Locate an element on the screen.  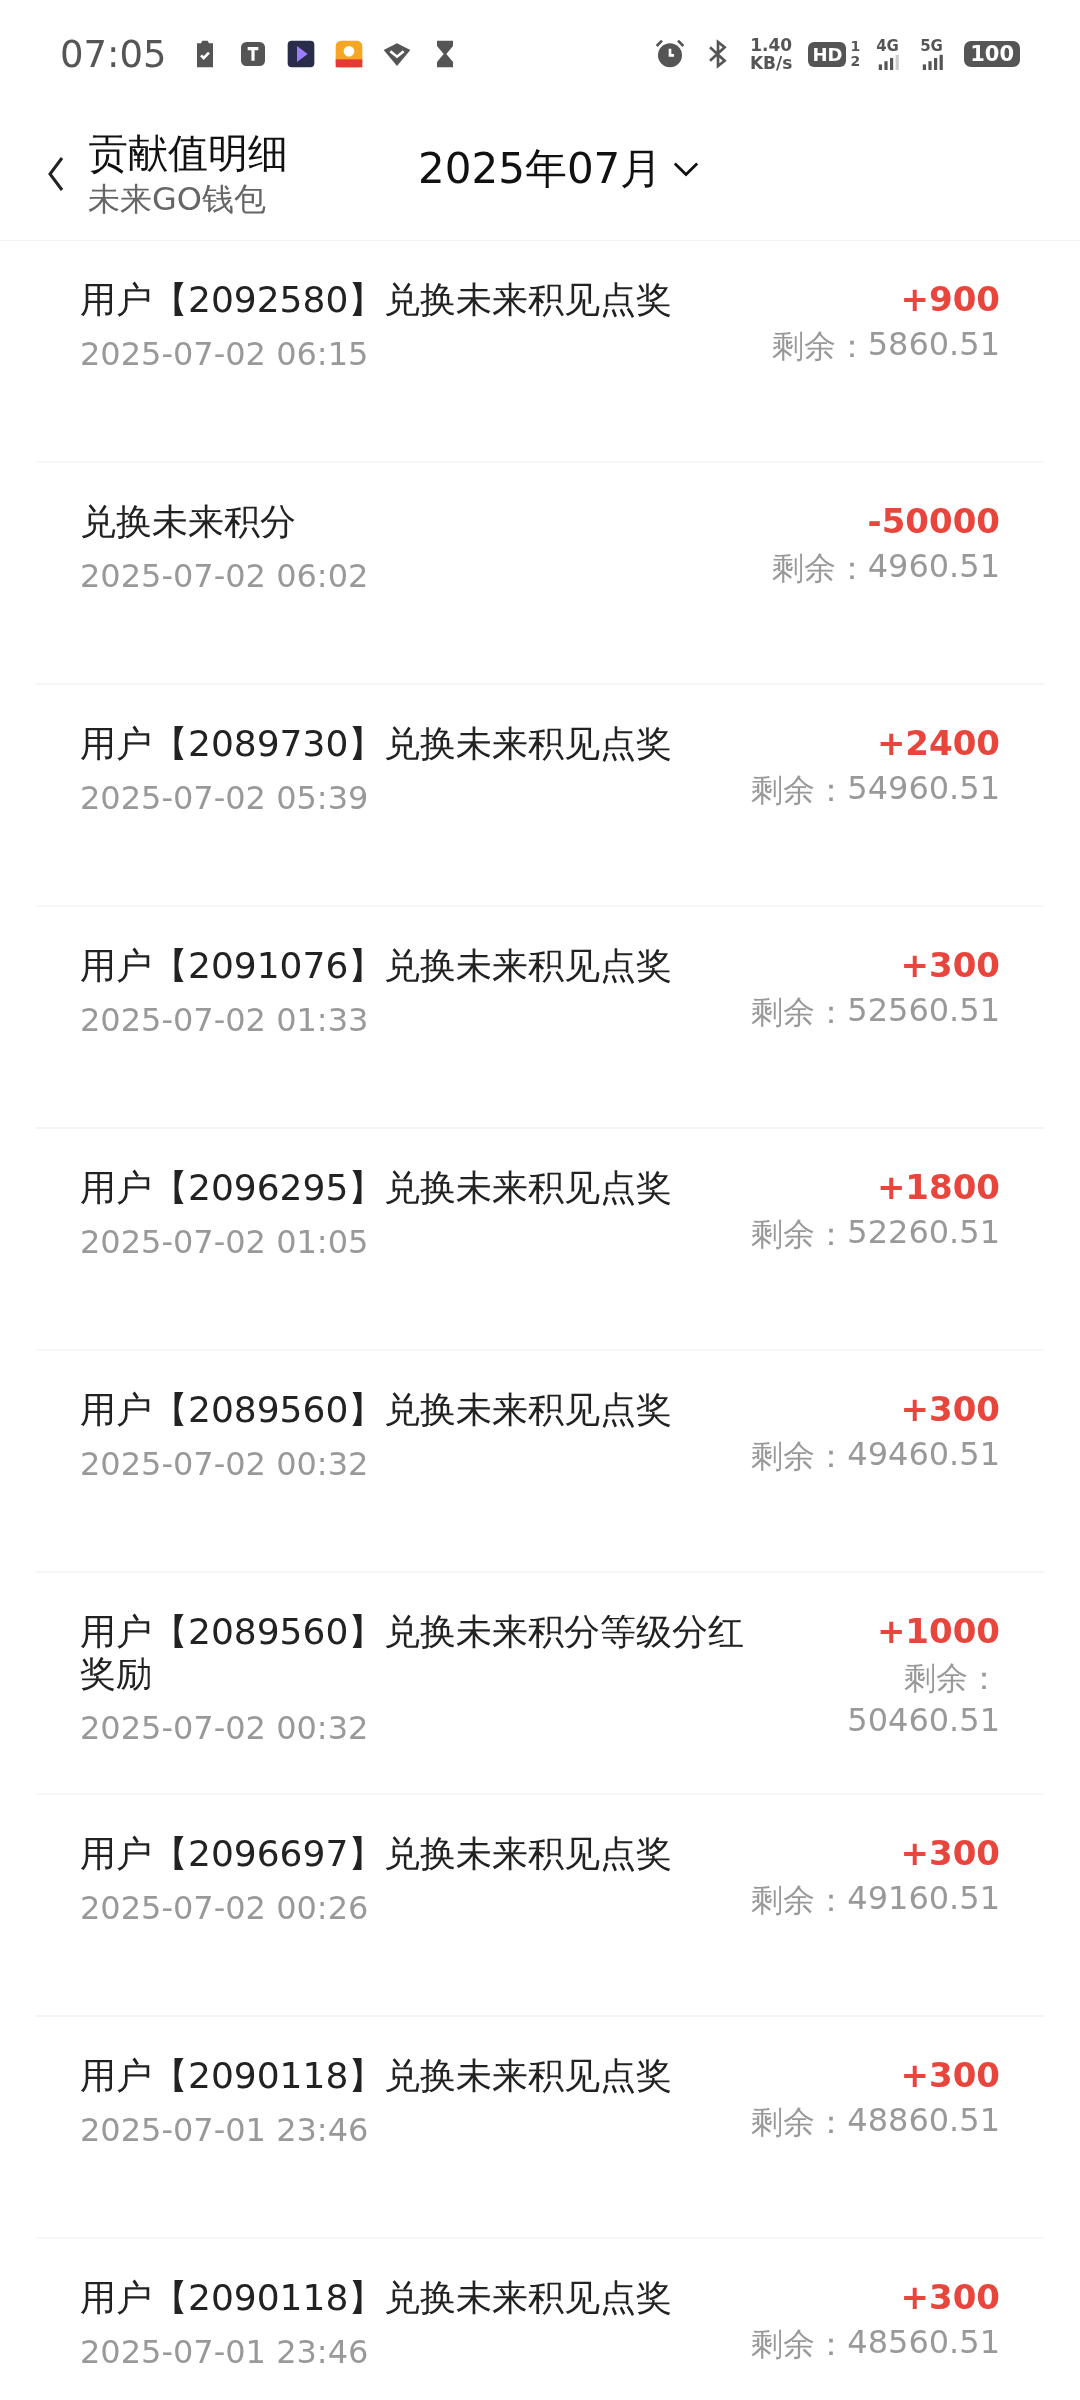
record-amount: +900 is located at coordinates (950, 299).